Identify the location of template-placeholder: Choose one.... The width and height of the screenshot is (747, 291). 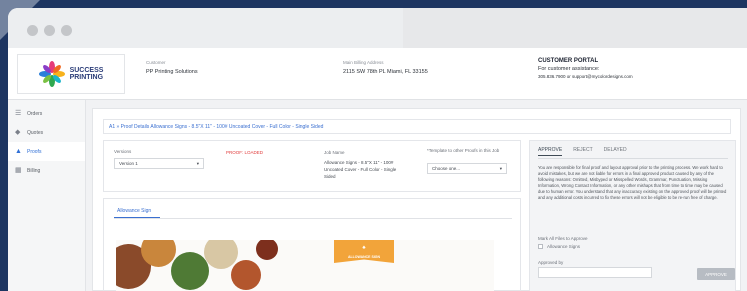
(446, 168).